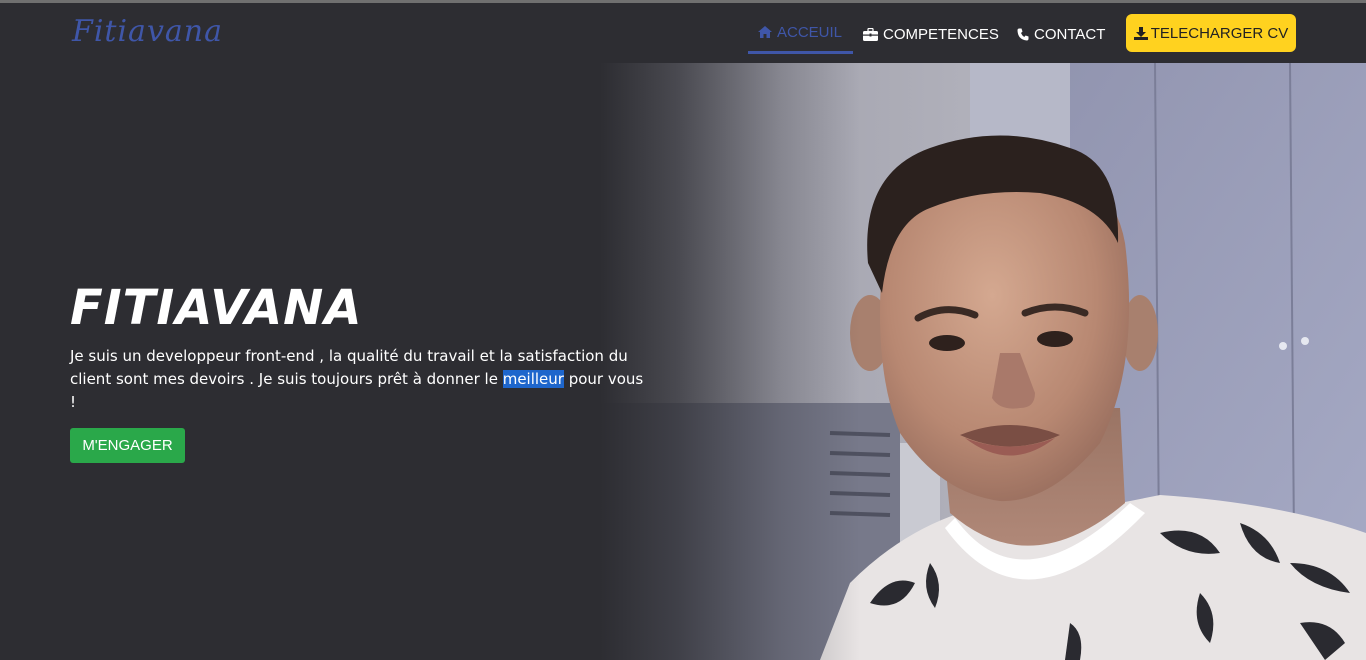 This screenshot has height=660, width=1366. Describe the element at coordinates (800, 52) in the screenshot. I see `active-nav-underline` at that location.